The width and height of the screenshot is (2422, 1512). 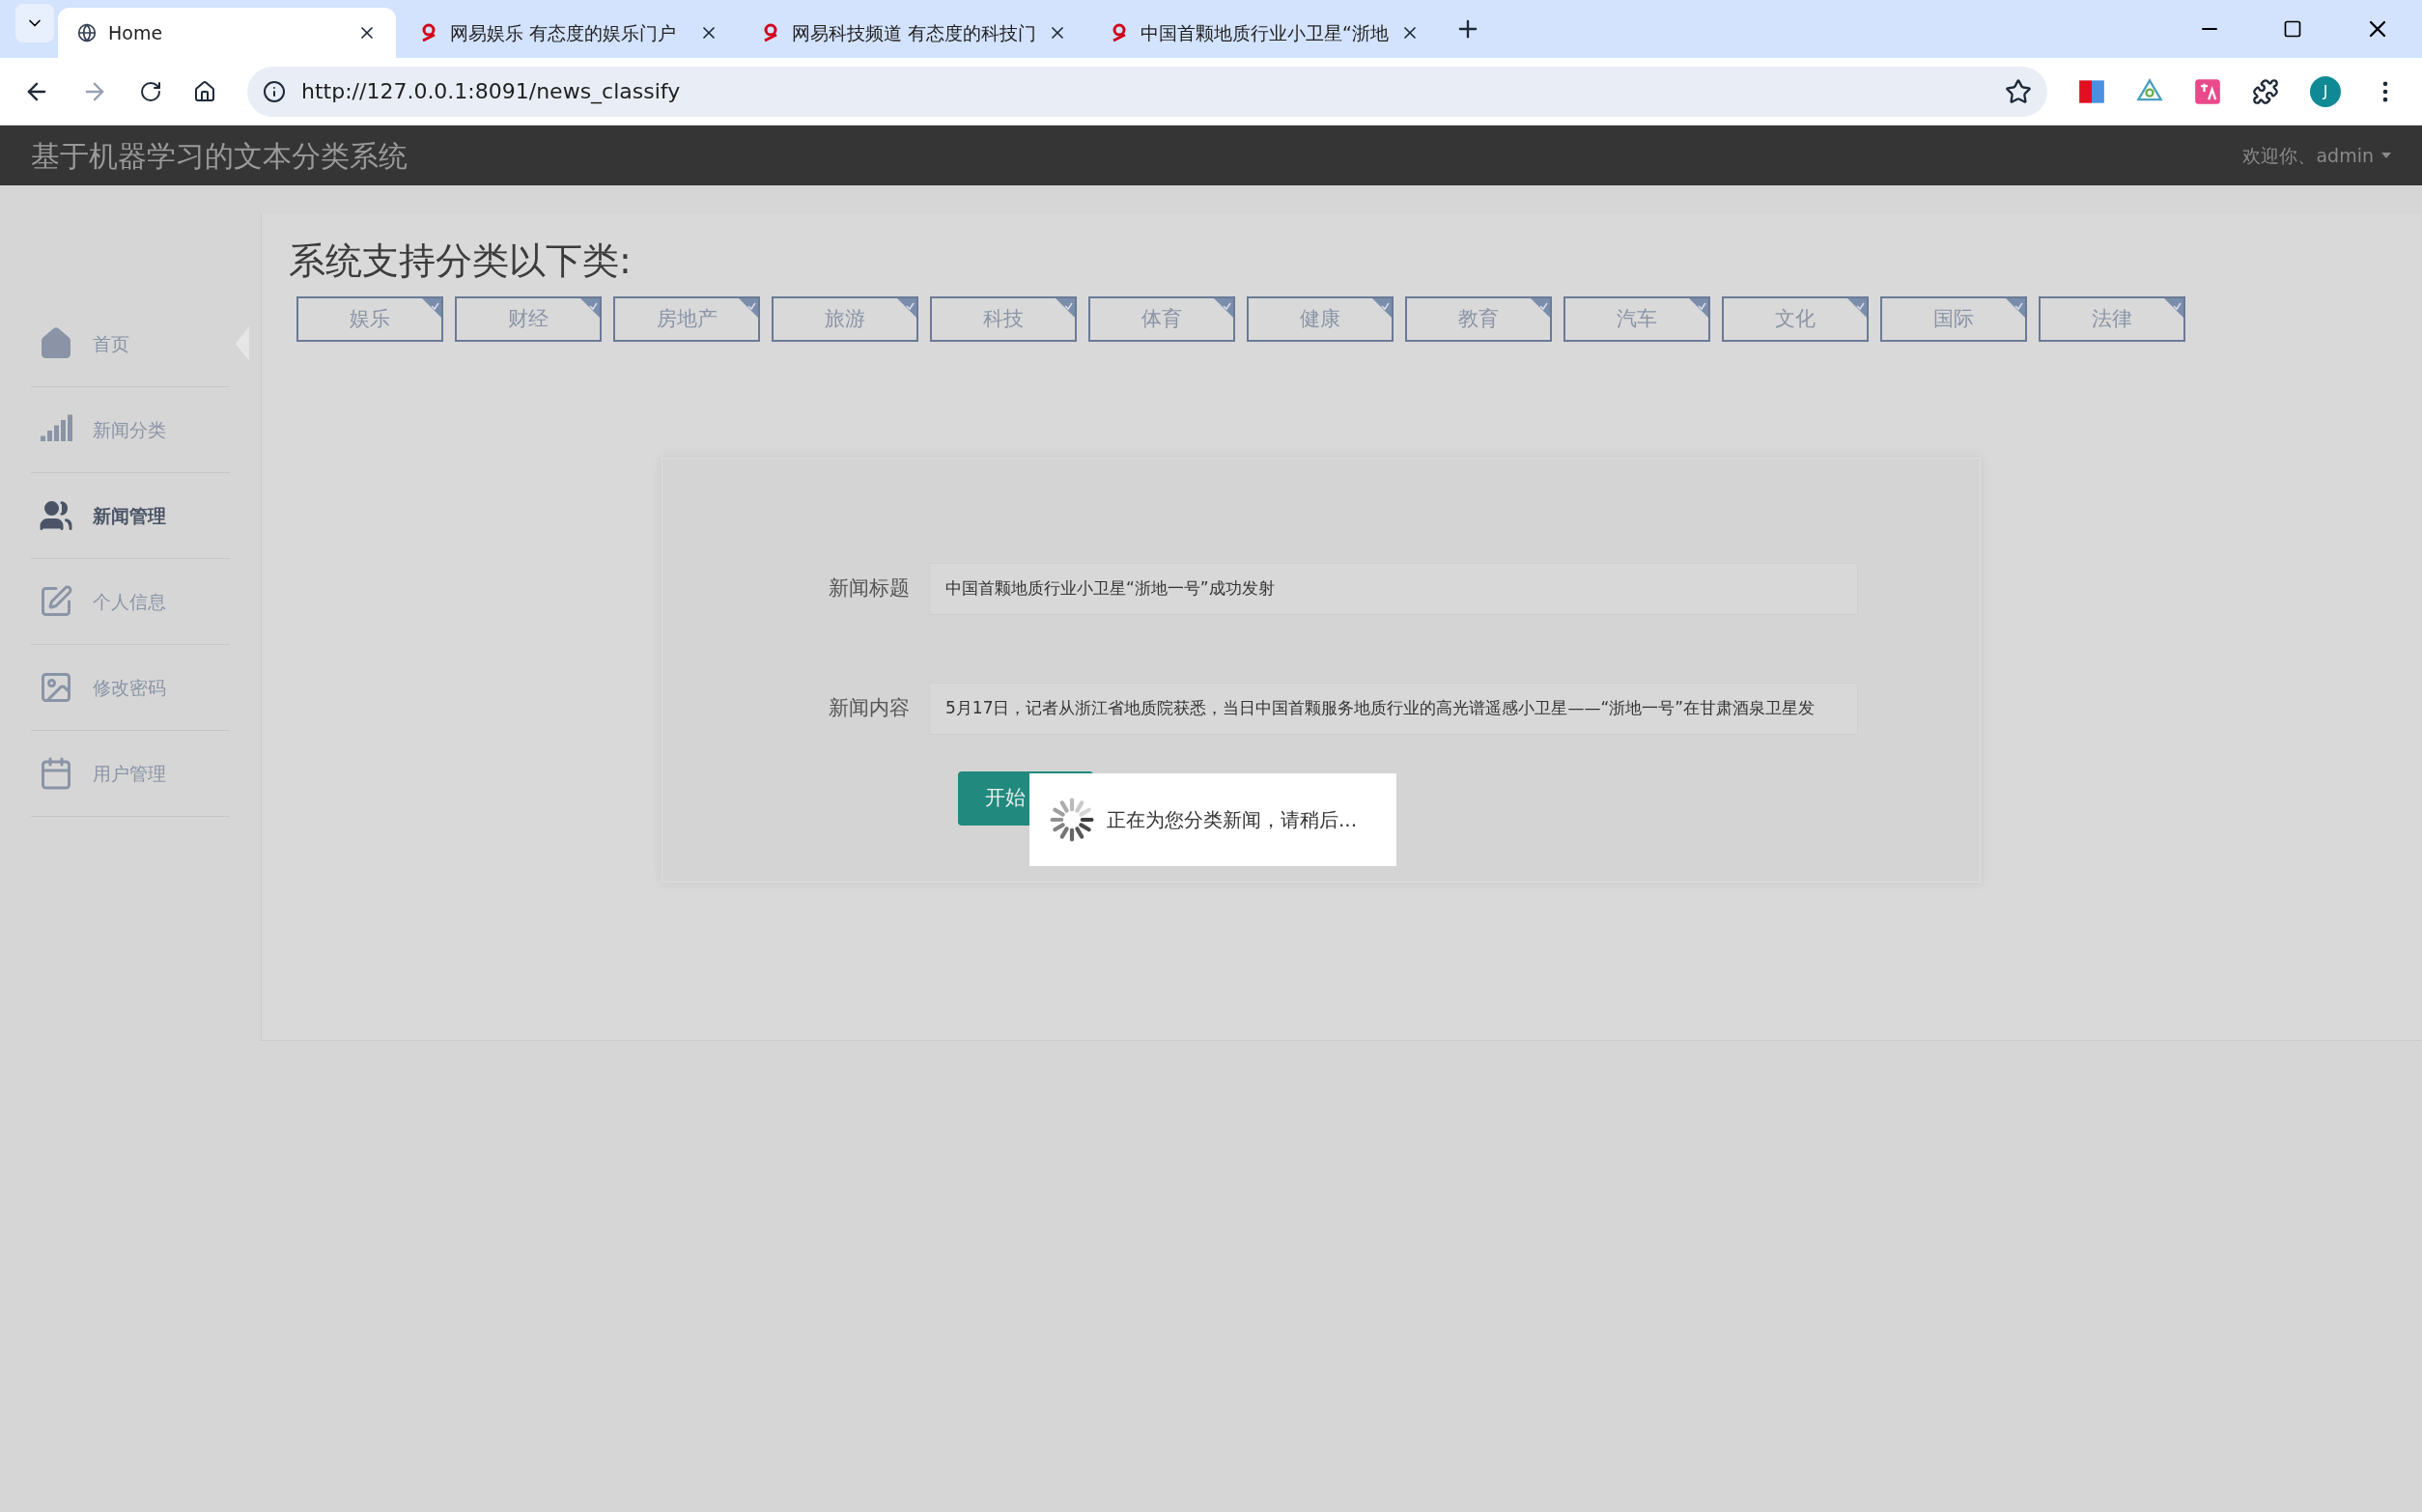 I want to click on user-menu: 欢迎你、admin, so click(x=2317, y=156).